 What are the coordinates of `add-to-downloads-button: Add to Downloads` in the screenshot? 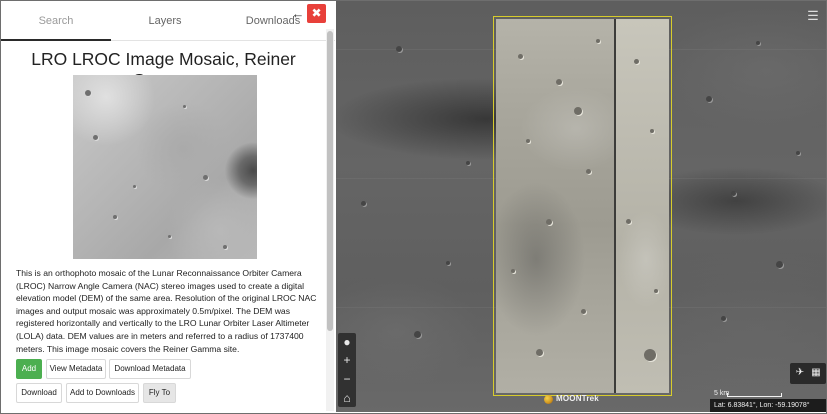 It's located at (102, 393).